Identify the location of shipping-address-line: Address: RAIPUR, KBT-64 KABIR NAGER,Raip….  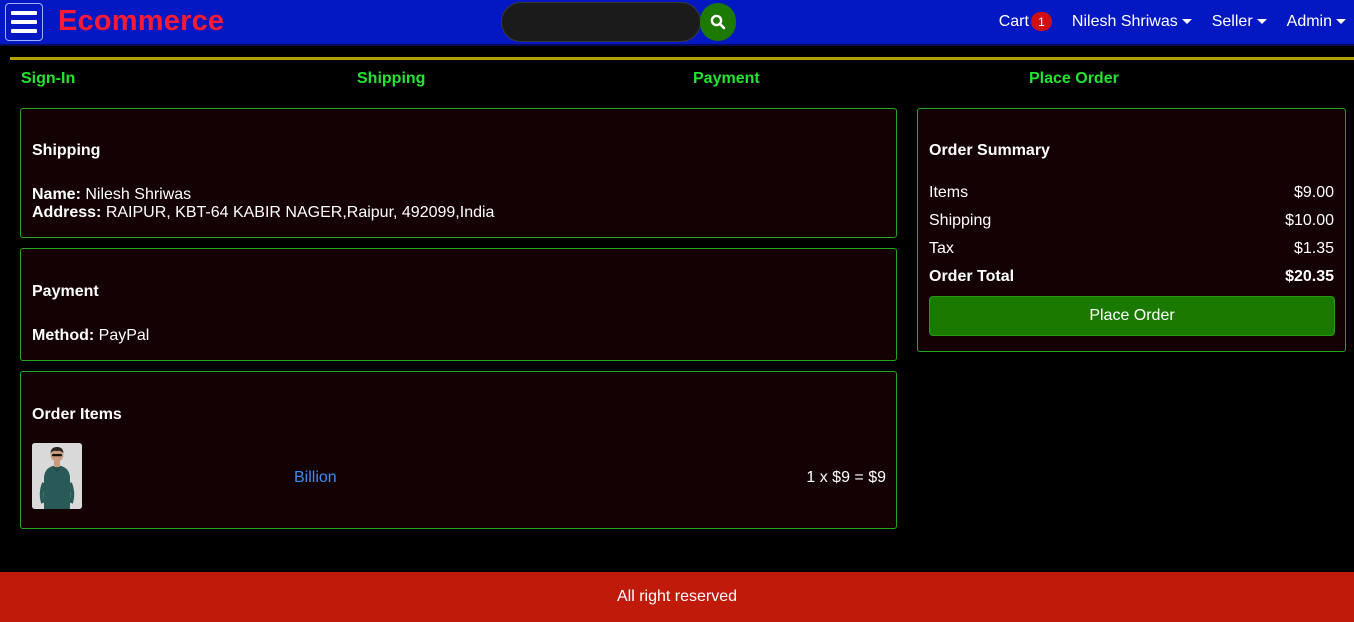
(263, 213).